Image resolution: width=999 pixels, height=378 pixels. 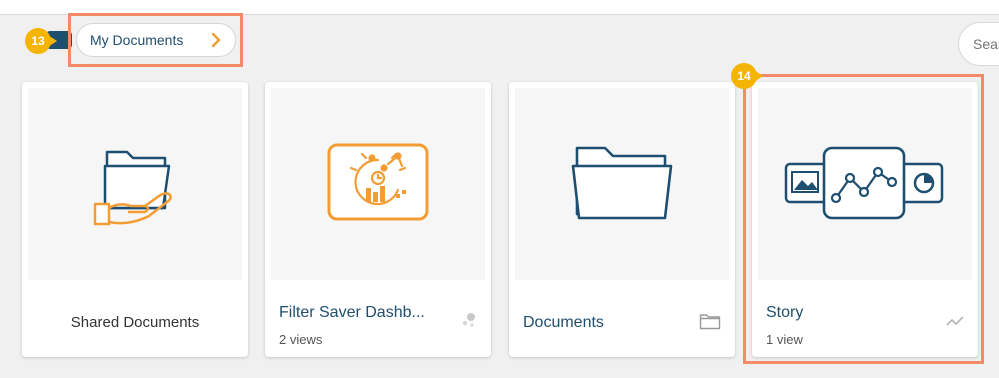 What do you see at coordinates (785, 312) in the screenshot?
I see `card-title: Story` at bounding box center [785, 312].